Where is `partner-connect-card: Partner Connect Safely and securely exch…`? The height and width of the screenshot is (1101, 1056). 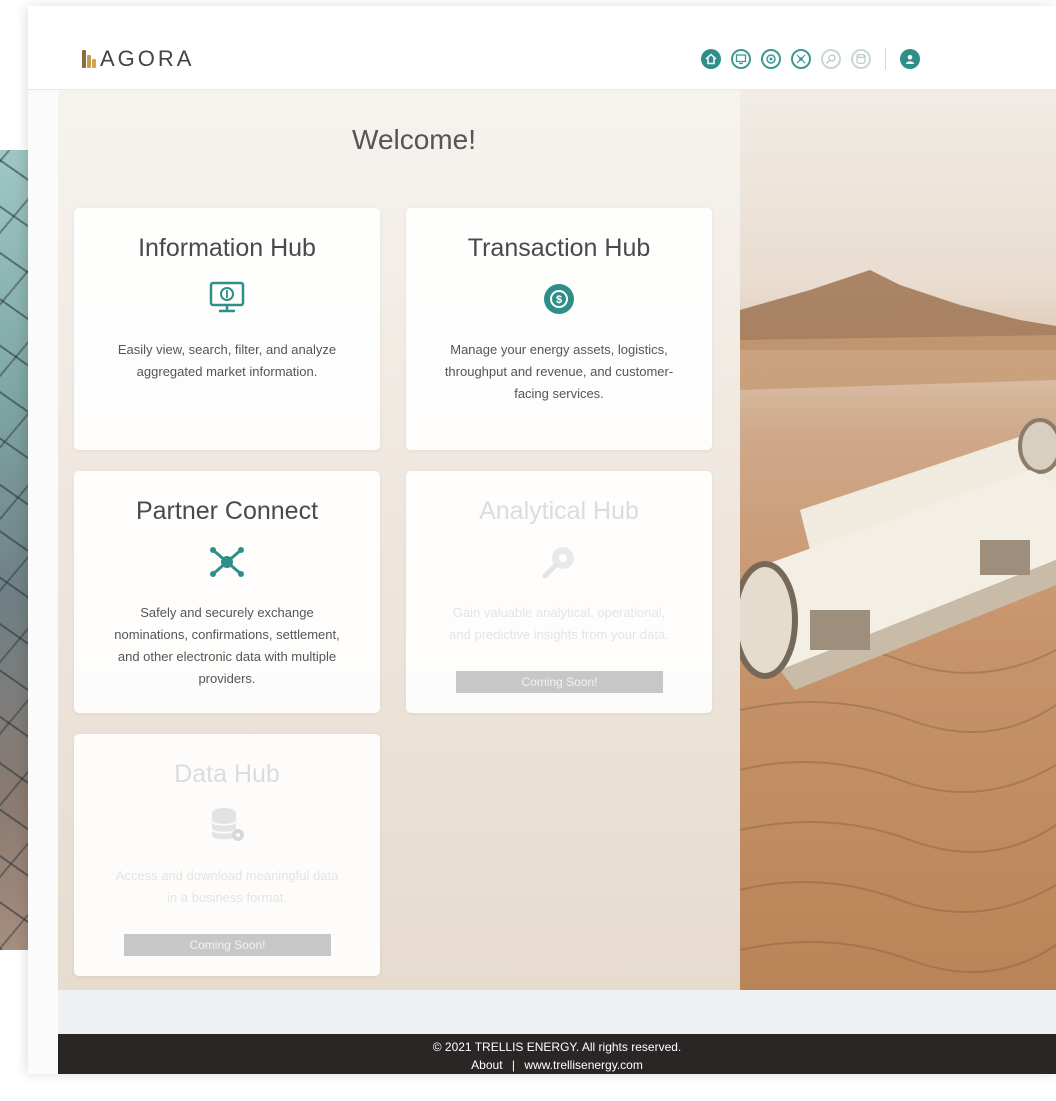
partner-connect-card: Partner Connect Safely and securely exch… is located at coordinates (227, 592).